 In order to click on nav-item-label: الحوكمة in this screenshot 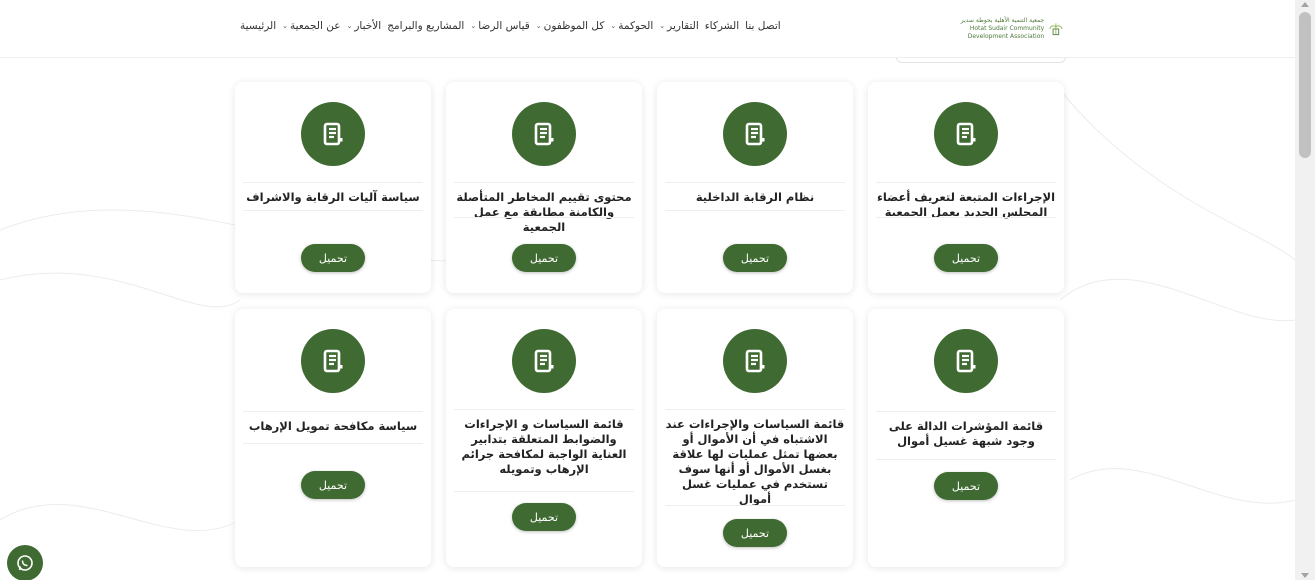, I will do `click(636, 26)`.